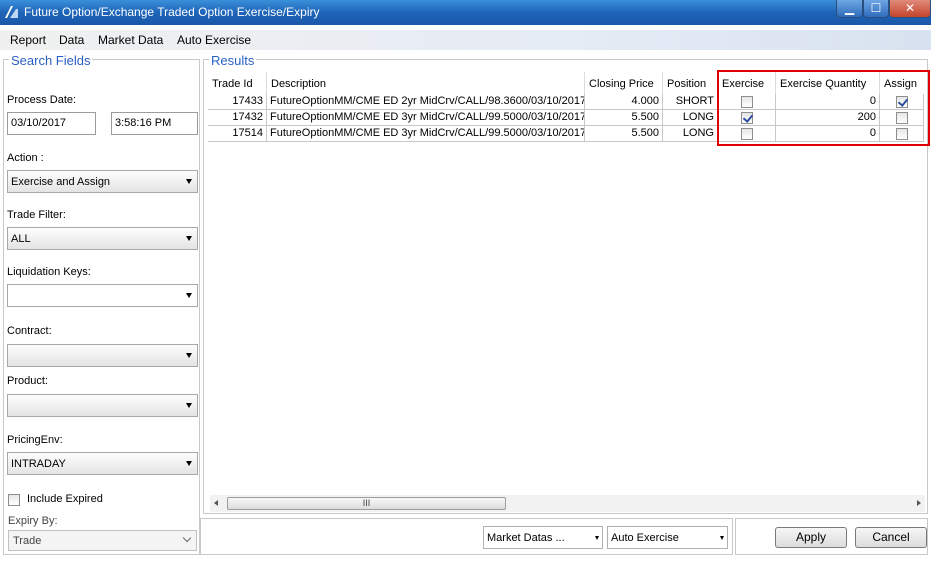  Describe the element at coordinates (49, 272) in the screenshot. I see `liquidation-keys-label: Liquidation Keys:` at that location.